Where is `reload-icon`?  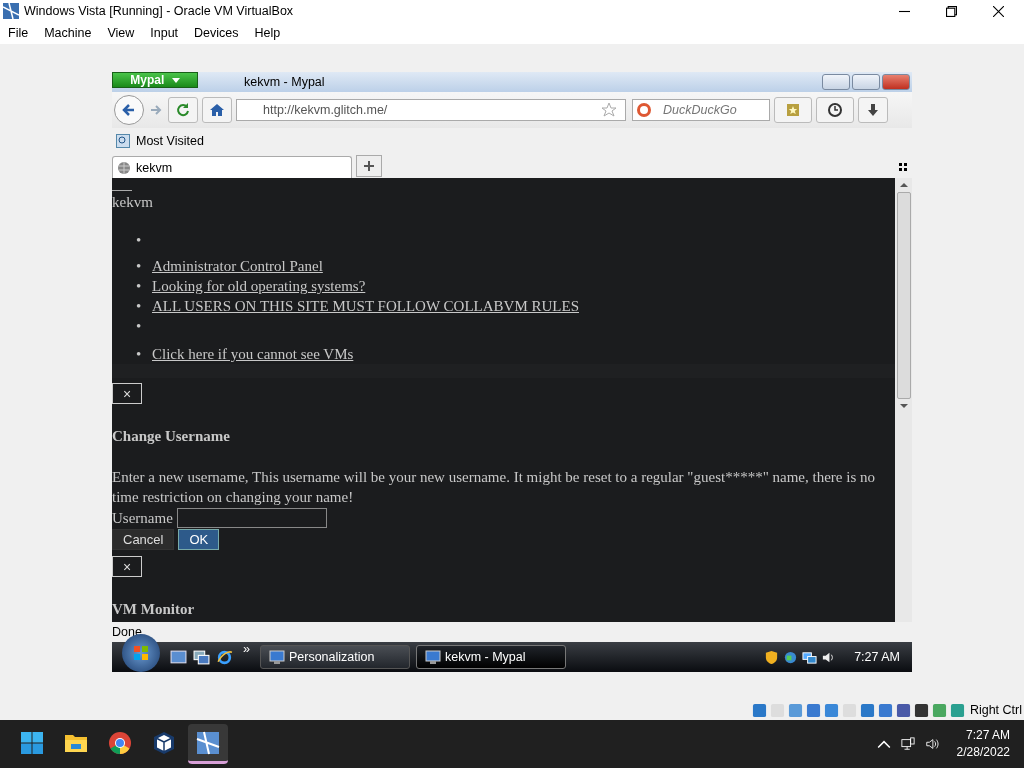 reload-icon is located at coordinates (183, 110).